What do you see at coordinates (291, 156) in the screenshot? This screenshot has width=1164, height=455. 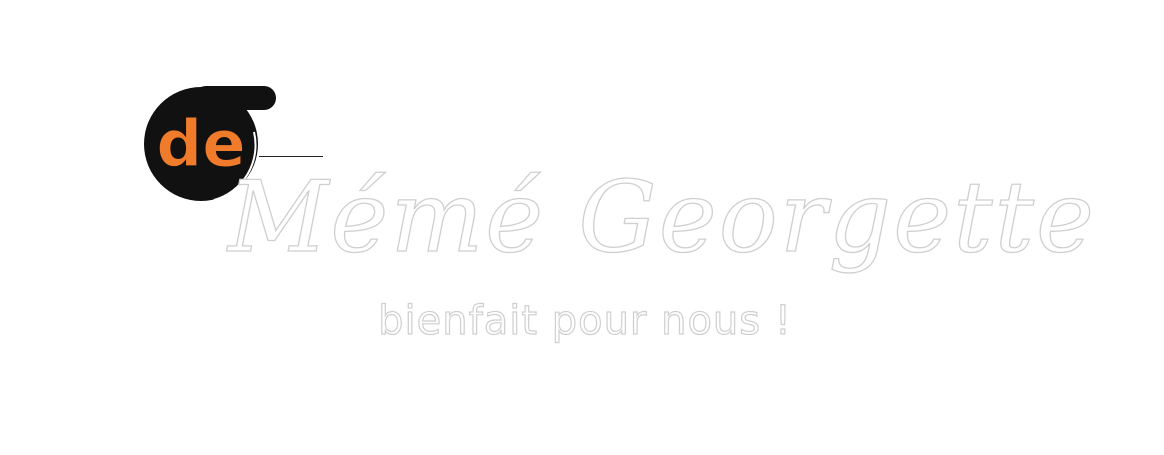 I see `divider-line` at bounding box center [291, 156].